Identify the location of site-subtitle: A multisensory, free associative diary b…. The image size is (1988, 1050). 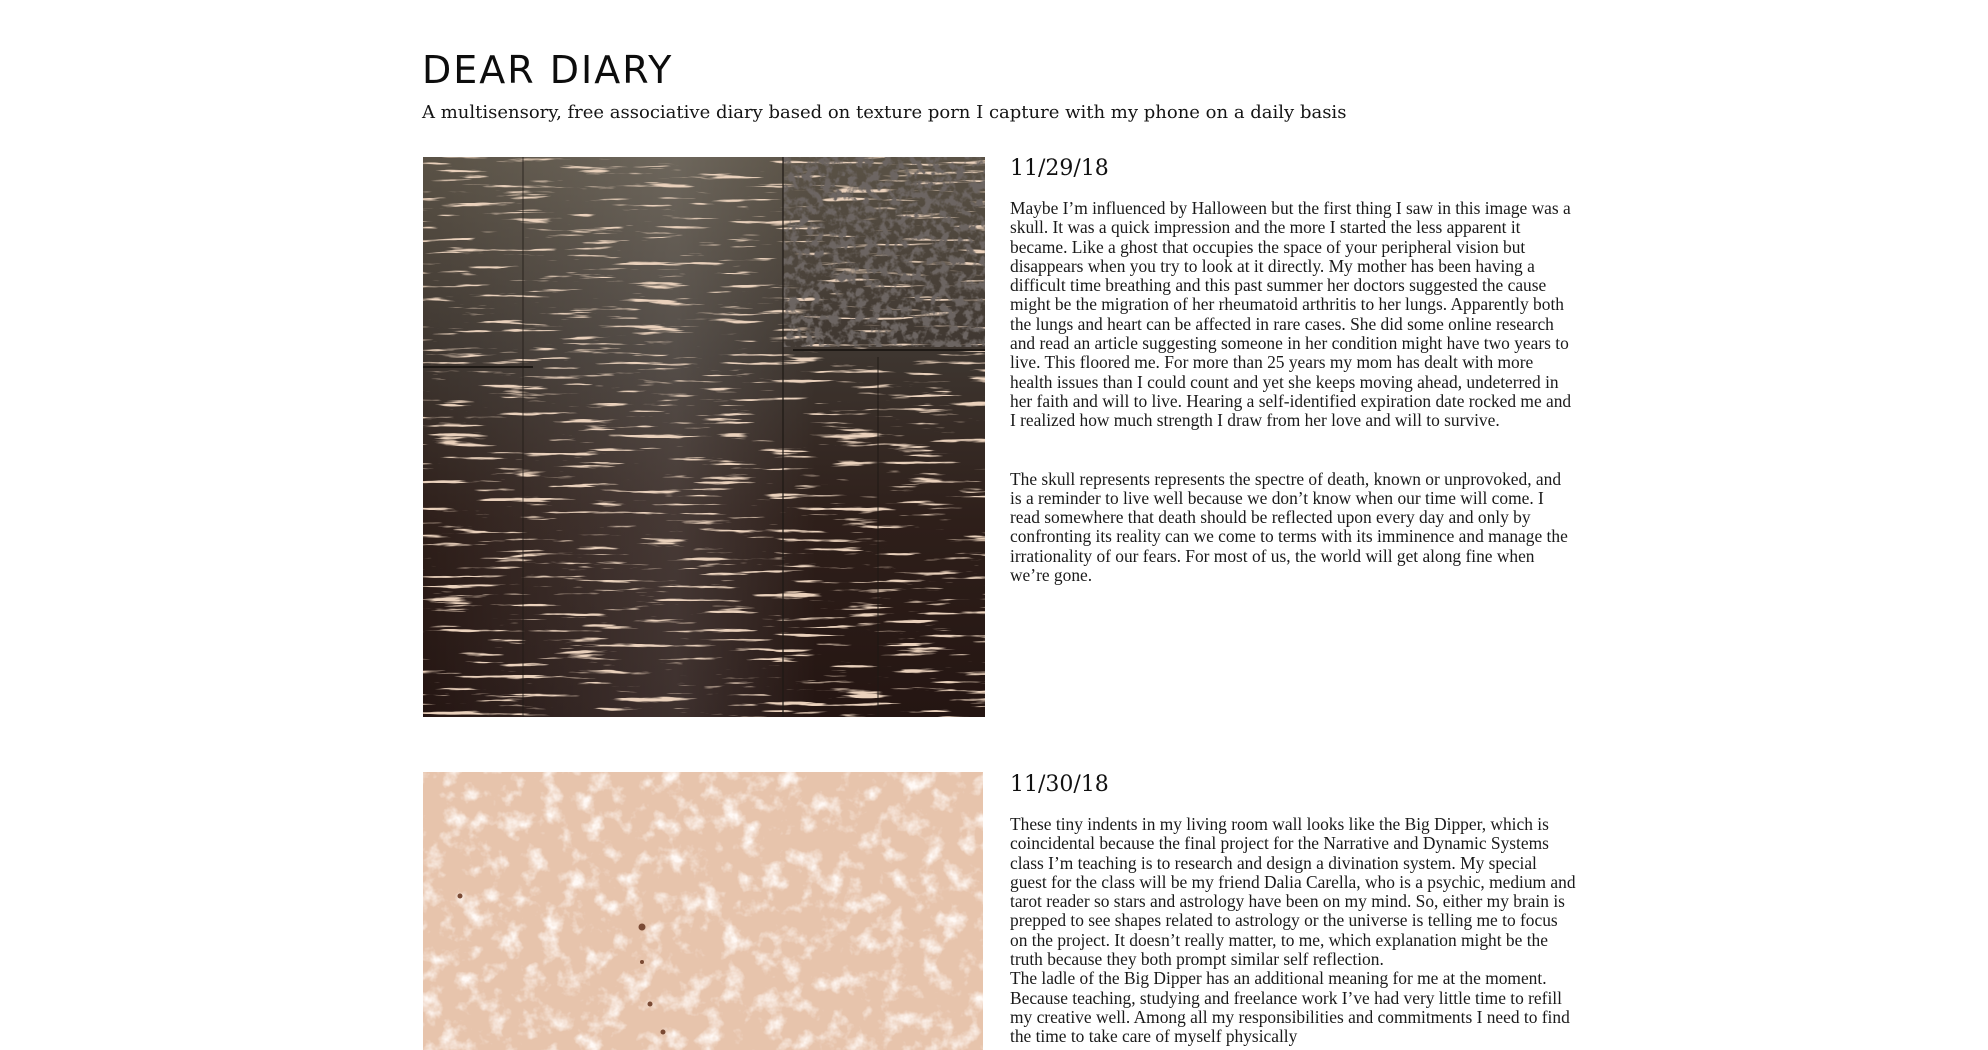
(884, 112).